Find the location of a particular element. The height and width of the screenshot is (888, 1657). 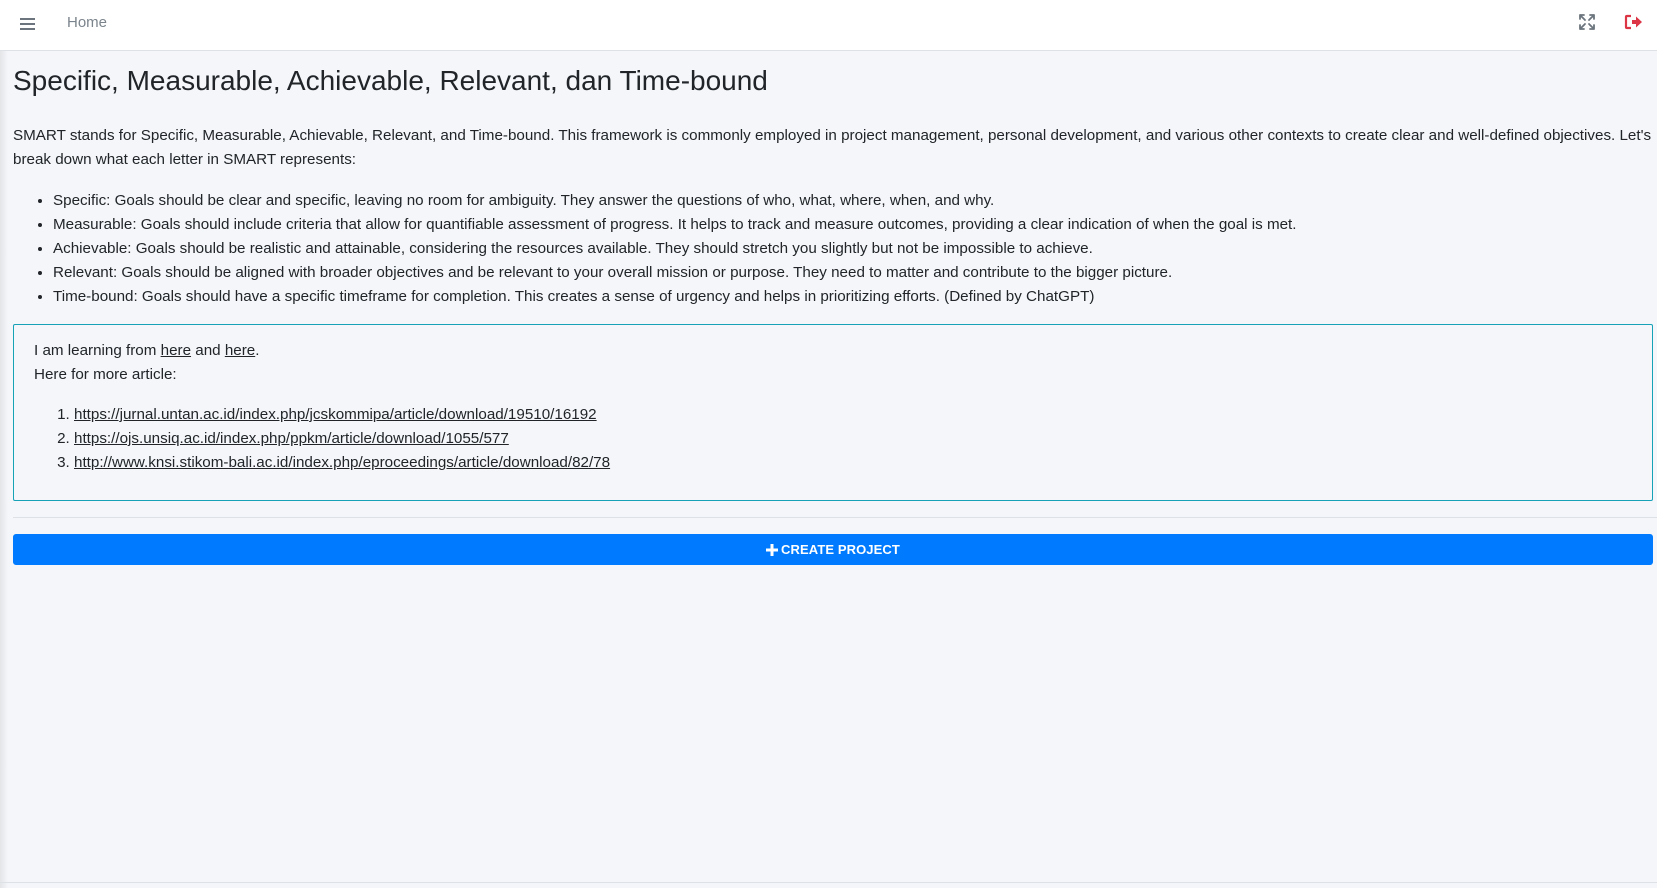

learning-sources-line: I am learning from here and here. is located at coordinates (147, 350).